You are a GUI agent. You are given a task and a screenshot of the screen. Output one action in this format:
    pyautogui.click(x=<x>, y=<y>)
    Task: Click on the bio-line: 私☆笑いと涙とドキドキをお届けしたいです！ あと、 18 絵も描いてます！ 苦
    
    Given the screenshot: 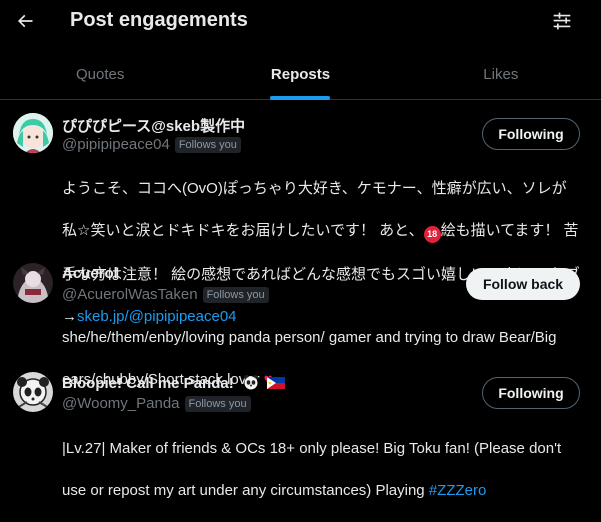 What is the action you would take?
    pyautogui.click(x=322, y=231)
    